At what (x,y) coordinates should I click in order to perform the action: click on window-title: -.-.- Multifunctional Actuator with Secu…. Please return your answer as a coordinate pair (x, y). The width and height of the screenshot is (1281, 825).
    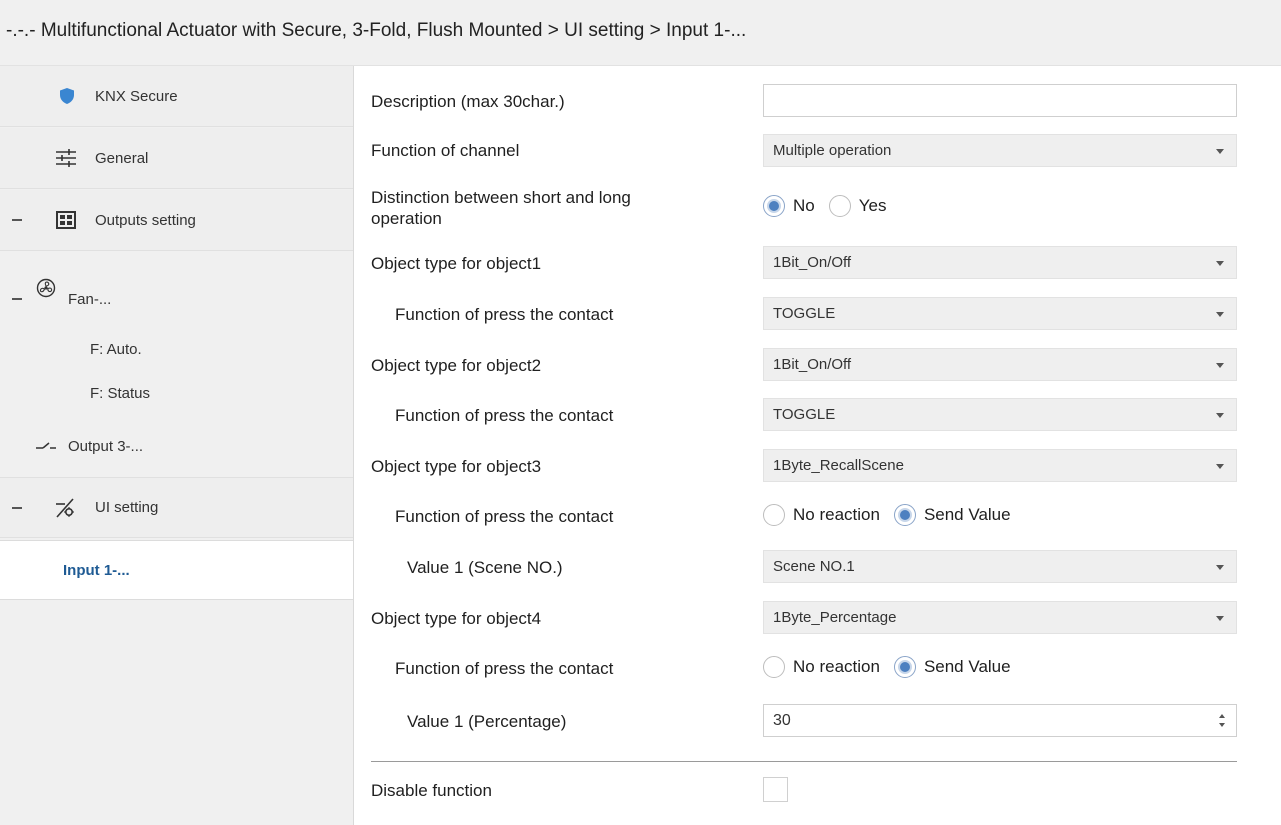
    Looking at the image, I should click on (376, 30).